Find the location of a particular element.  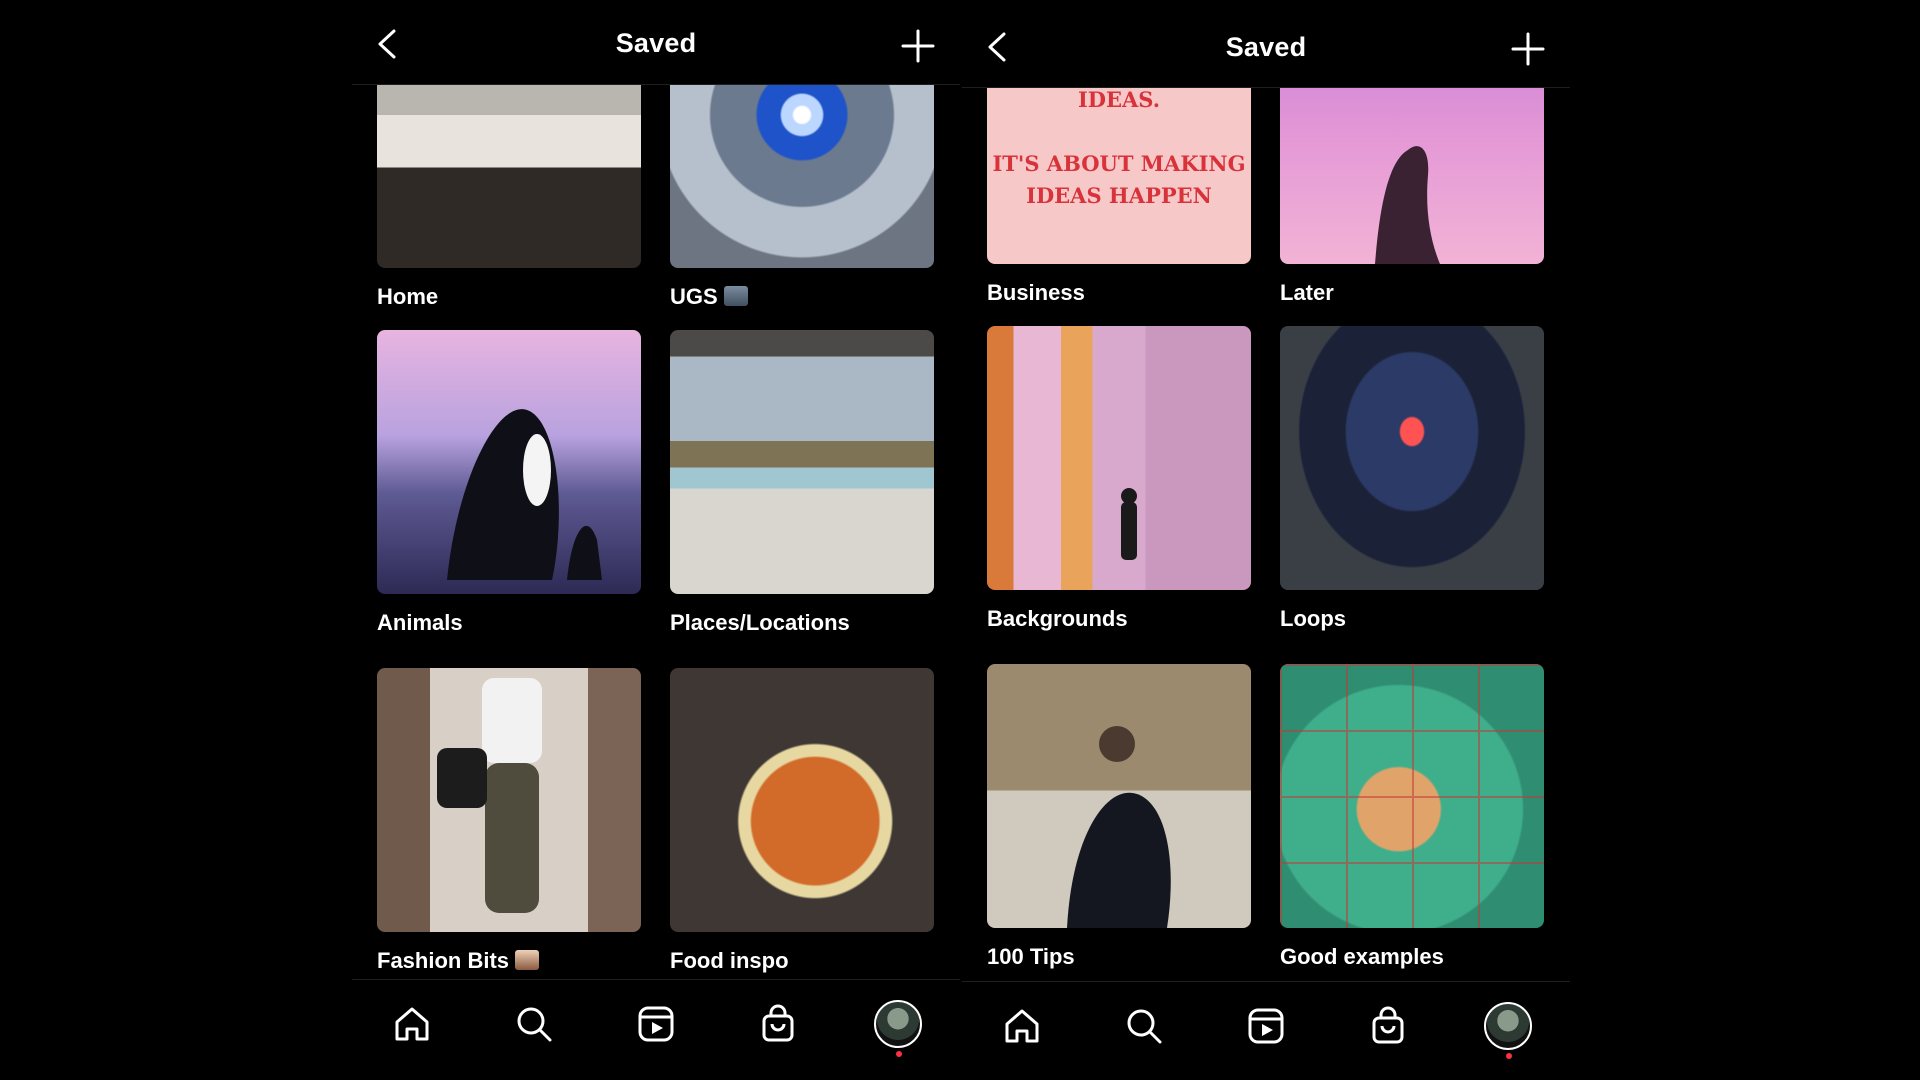

collection-loops: Loops is located at coordinates (1412, 479).